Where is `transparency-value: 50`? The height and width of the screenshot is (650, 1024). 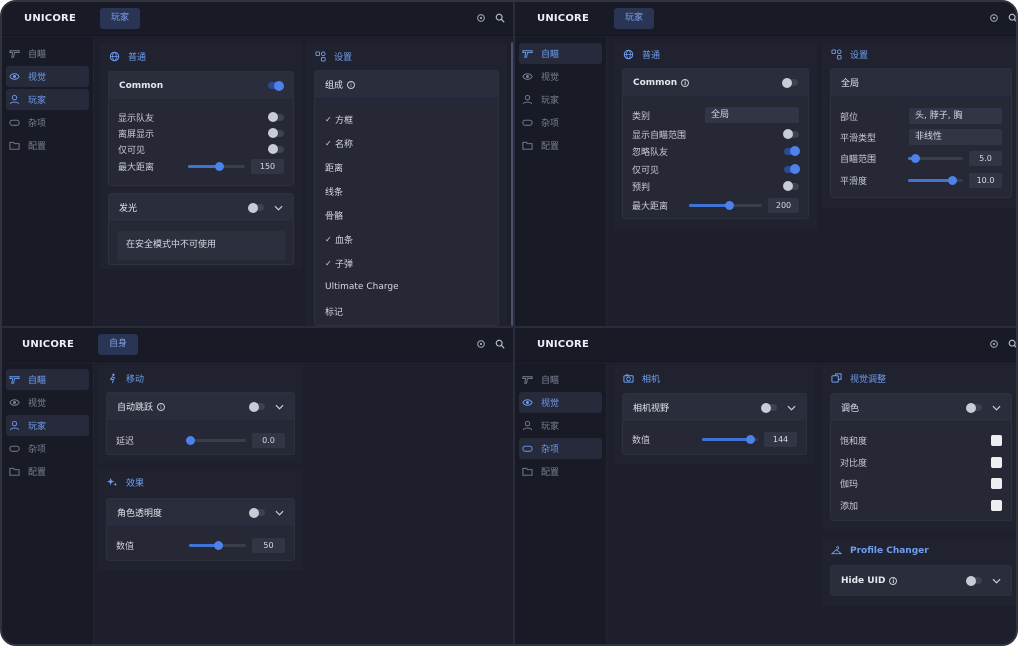 transparency-value: 50 is located at coordinates (268, 545).